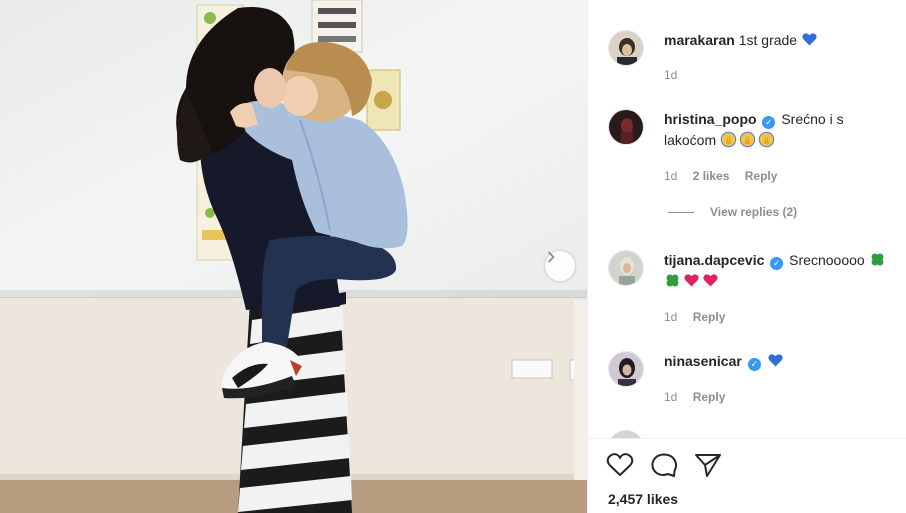 This screenshot has width=906, height=513. What do you see at coordinates (710, 119) in the screenshot?
I see `comment-username: hristina_popo` at bounding box center [710, 119].